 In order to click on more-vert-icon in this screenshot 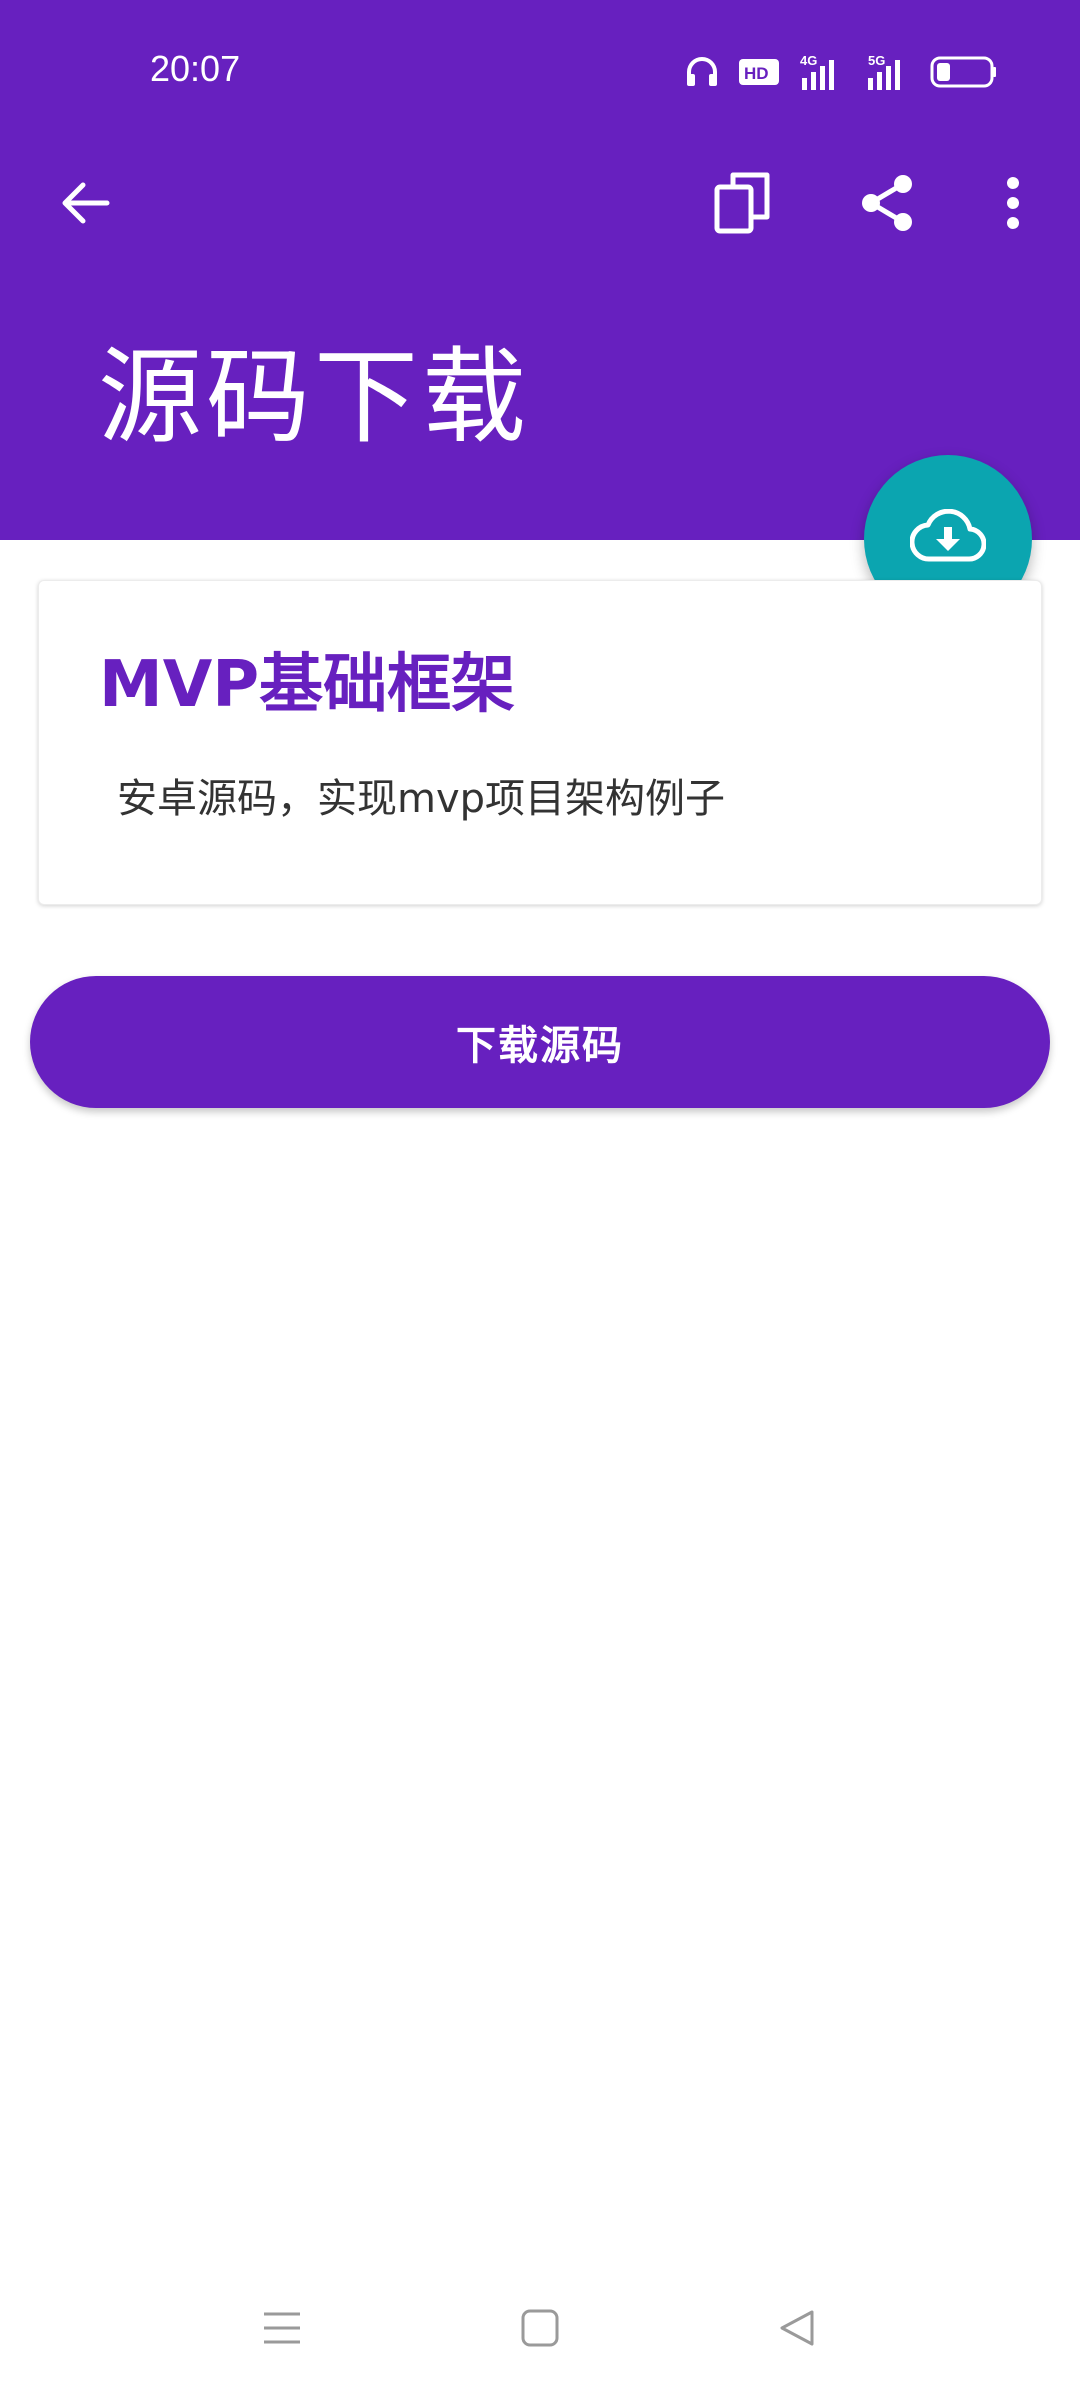, I will do `click(1013, 205)`.